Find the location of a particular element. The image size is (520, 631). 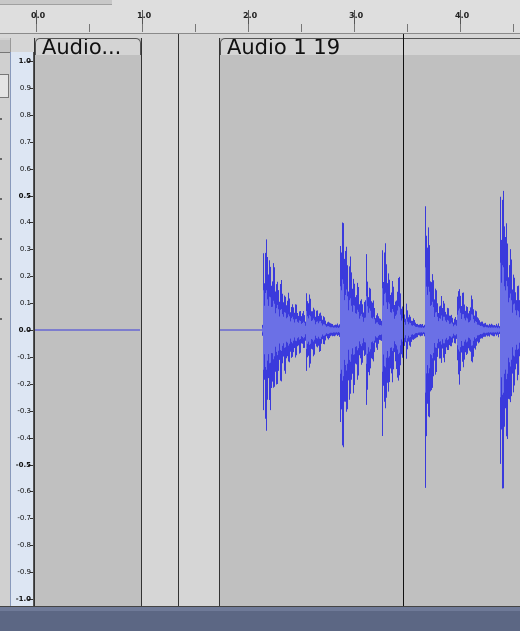

track-resize-handle is located at coordinates (260, 608).